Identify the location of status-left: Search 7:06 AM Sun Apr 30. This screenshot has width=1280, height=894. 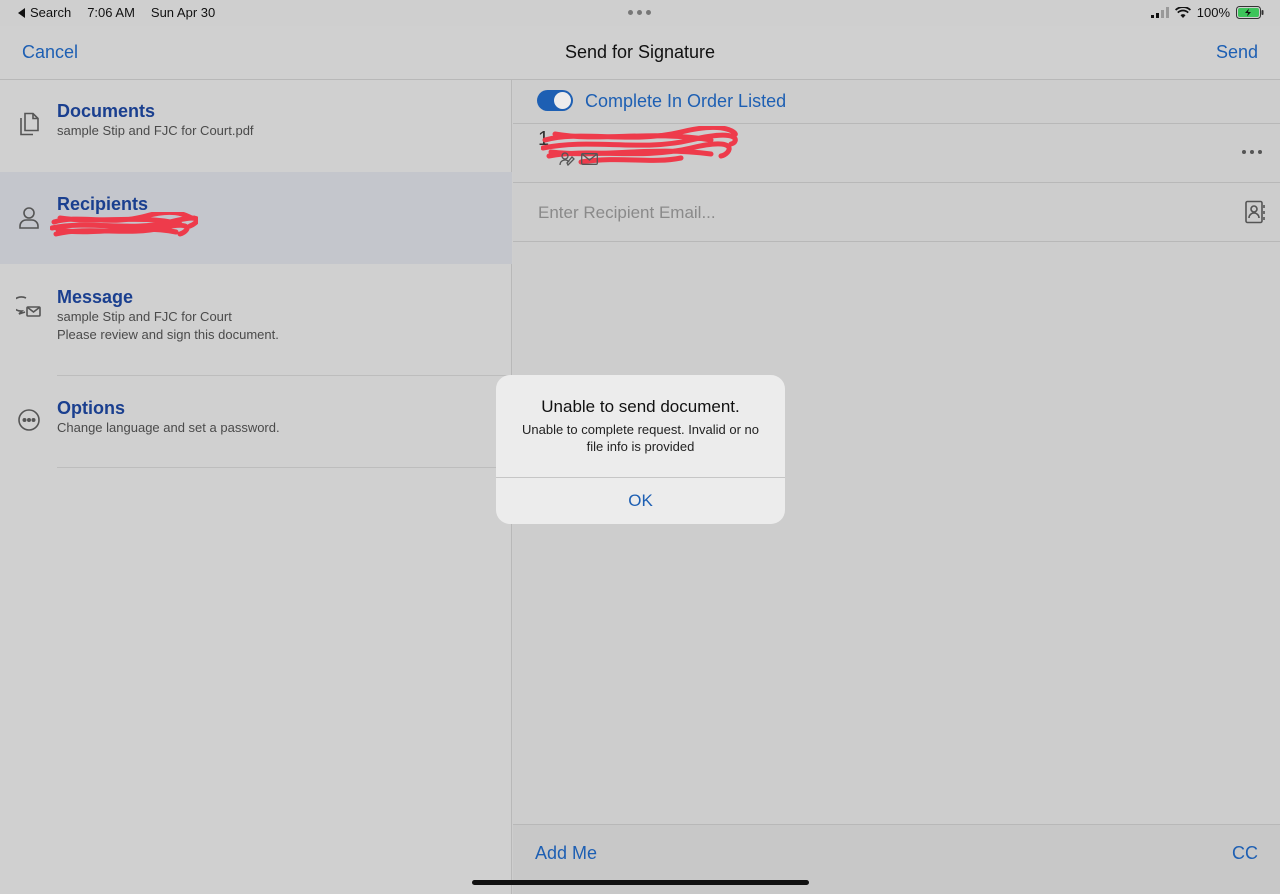
(116, 12).